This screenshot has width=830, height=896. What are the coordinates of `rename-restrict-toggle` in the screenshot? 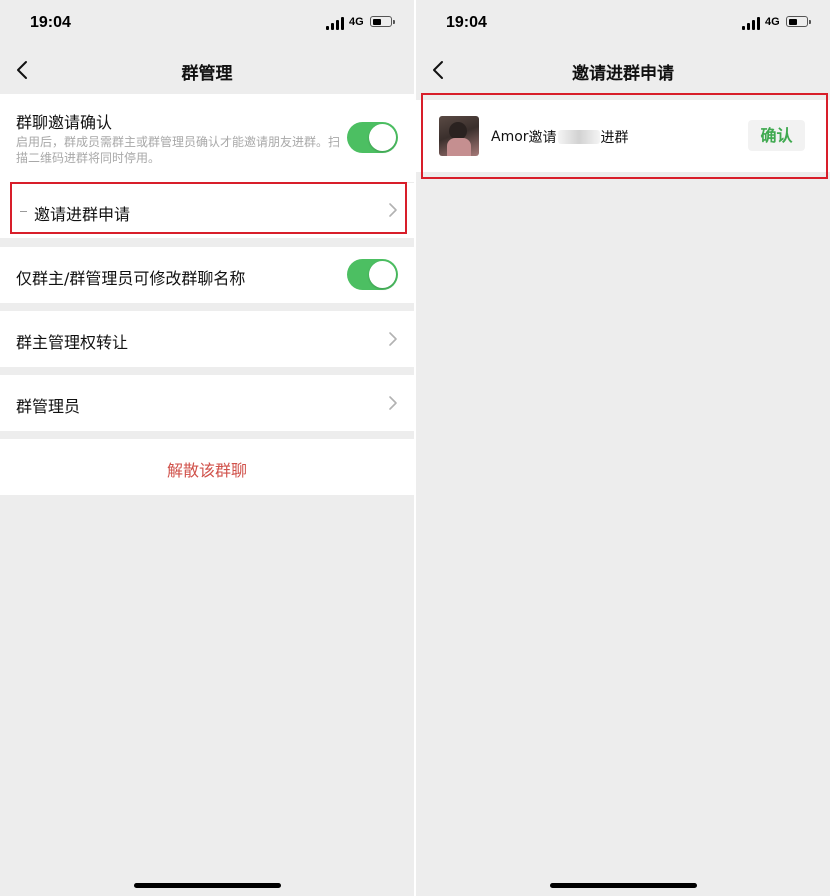 It's located at (372, 274).